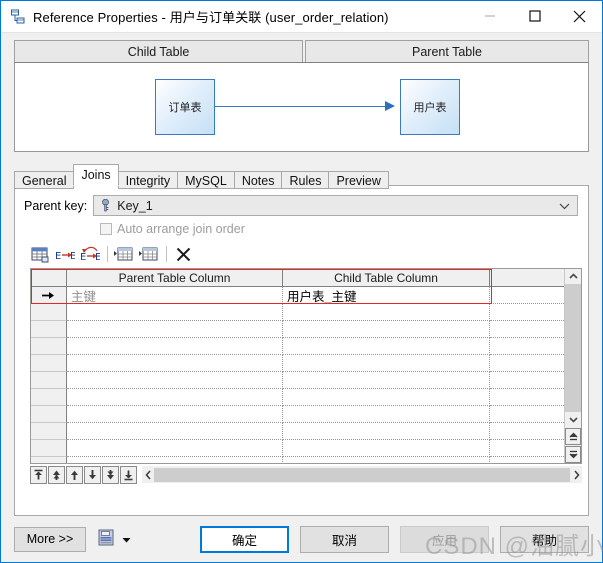 Image resolution: width=603 pixels, height=563 pixels. I want to click on join-outer-icon: E E, so click(90, 254).